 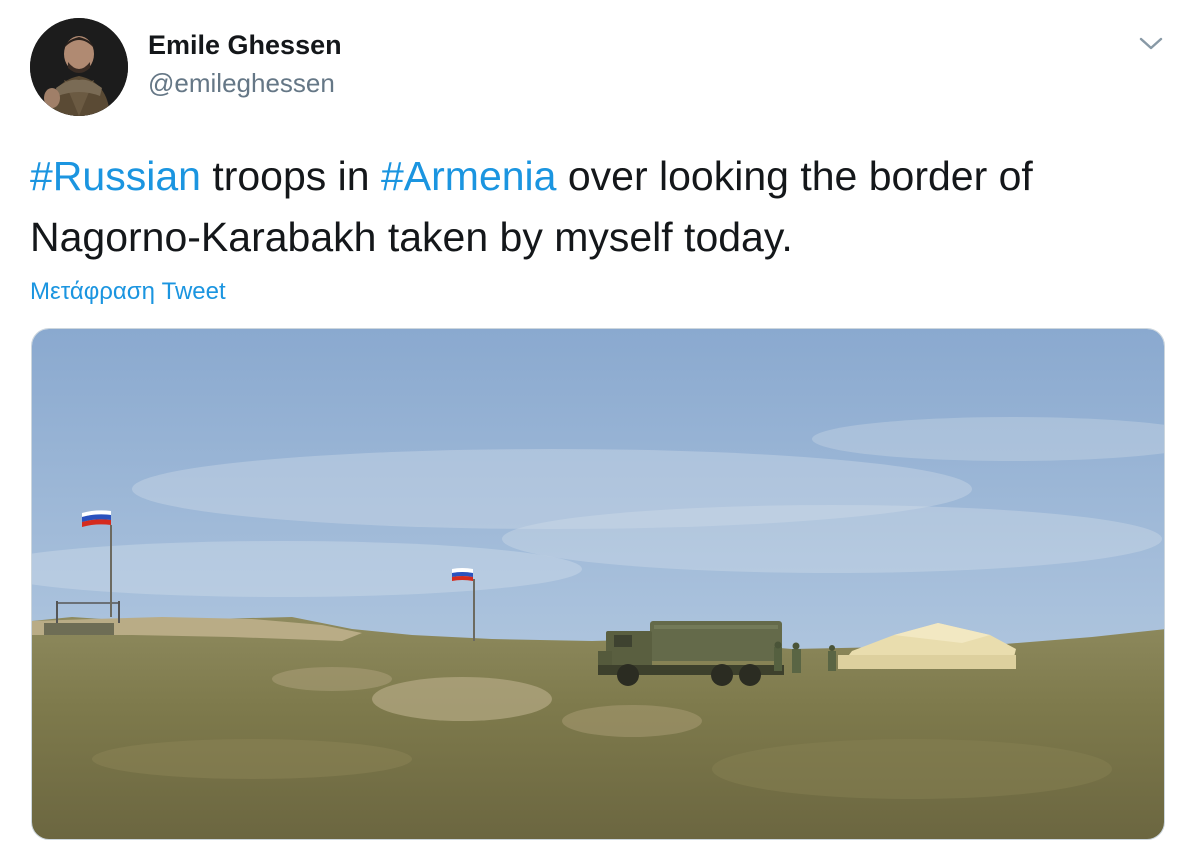 I want to click on author-name: Emile Ghessen, so click(x=245, y=45).